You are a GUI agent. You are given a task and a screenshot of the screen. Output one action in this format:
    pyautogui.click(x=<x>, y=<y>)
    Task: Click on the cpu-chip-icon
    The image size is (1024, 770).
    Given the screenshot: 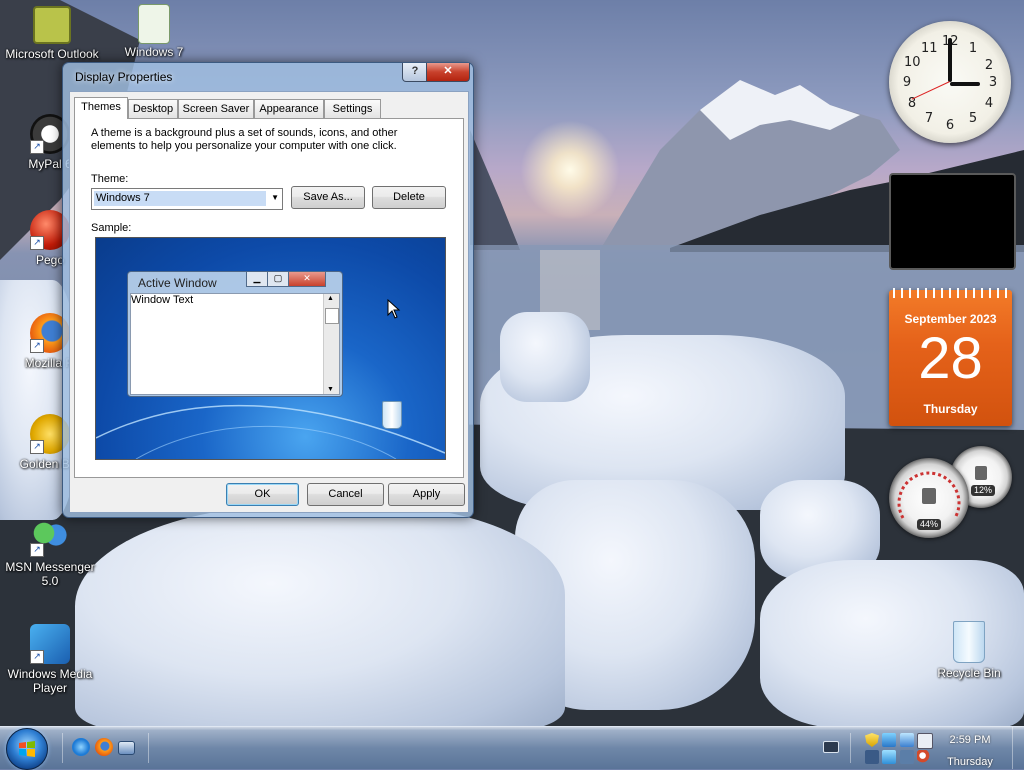 What is the action you would take?
    pyautogui.click(x=929, y=496)
    